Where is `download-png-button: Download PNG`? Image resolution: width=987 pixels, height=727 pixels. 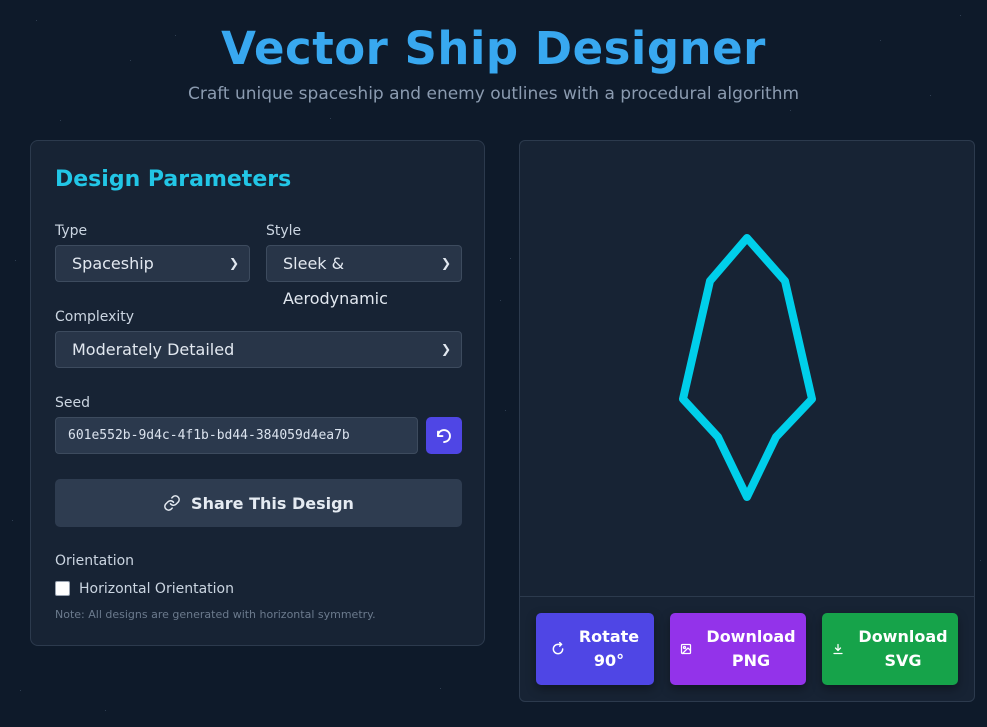
download-png-button: Download PNG is located at coordinates (738, 649).